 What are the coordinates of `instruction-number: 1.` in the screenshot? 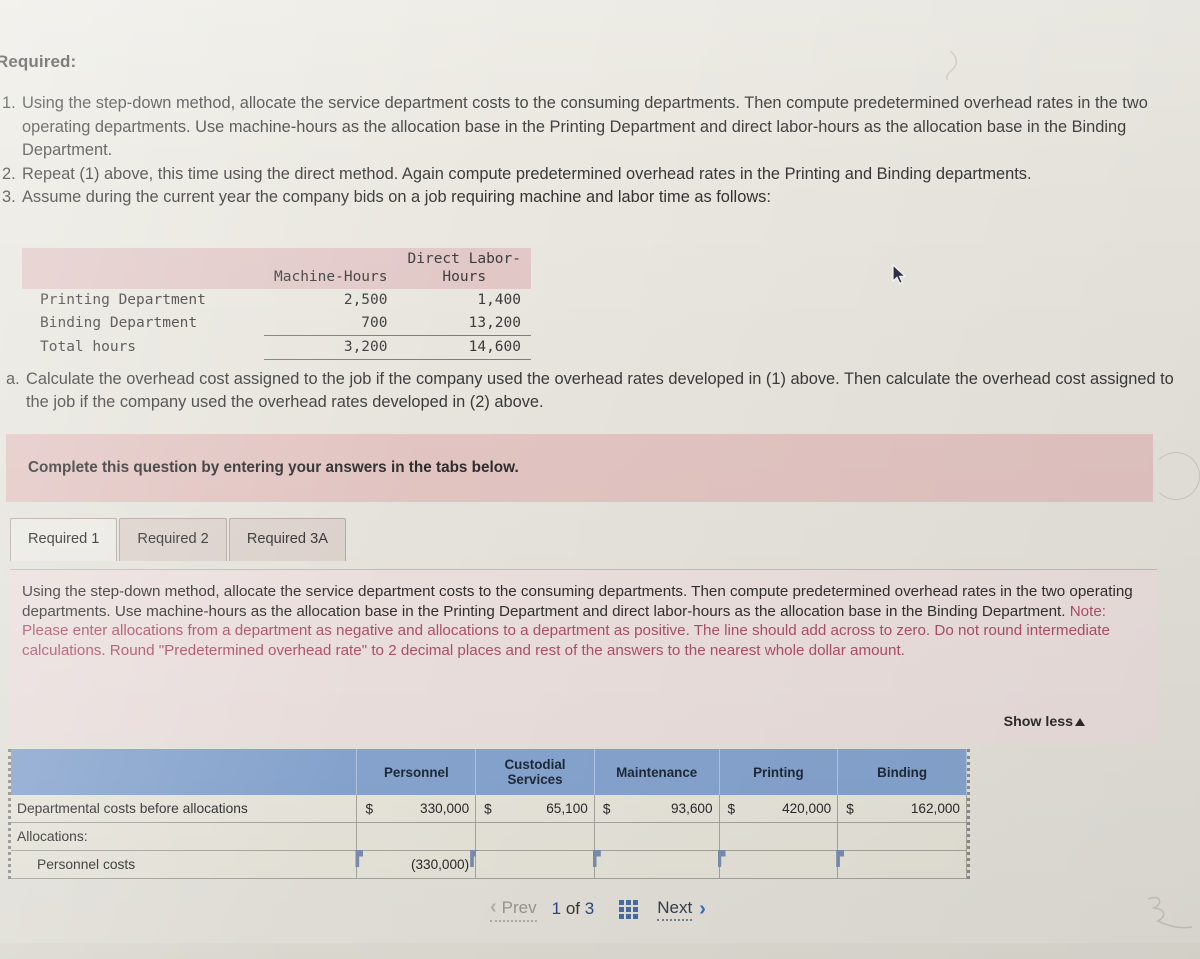 It's located at (9, 103).